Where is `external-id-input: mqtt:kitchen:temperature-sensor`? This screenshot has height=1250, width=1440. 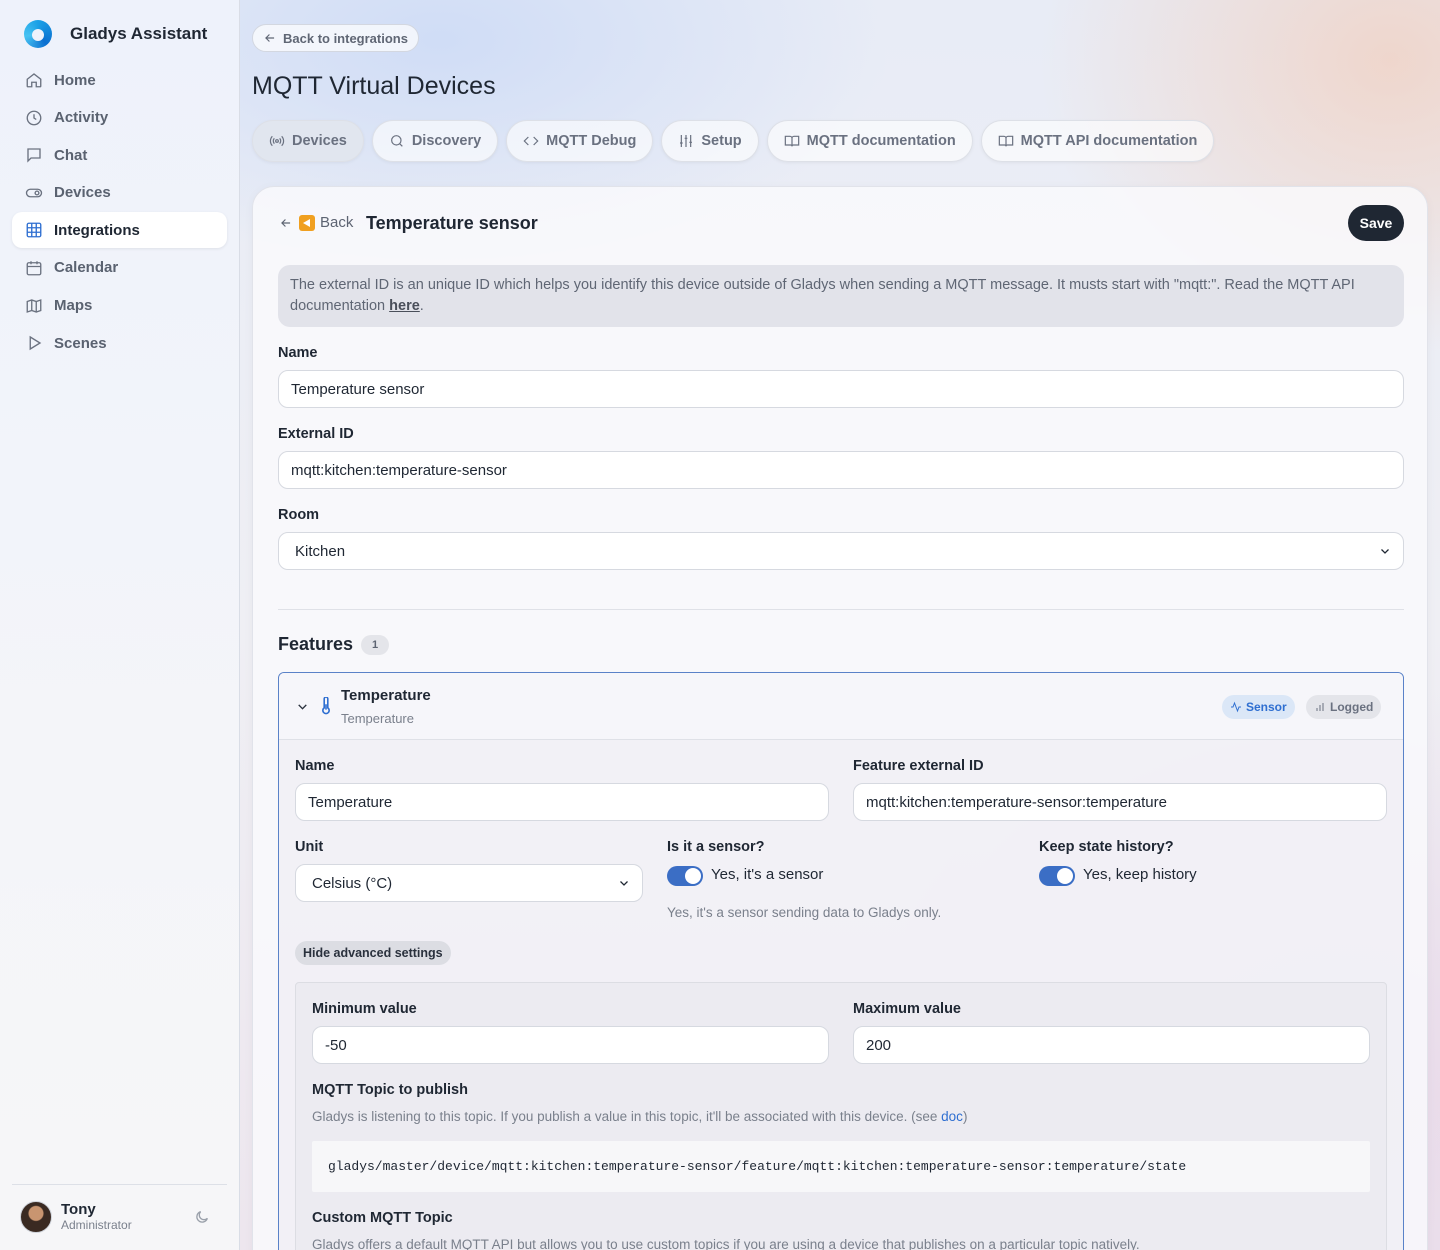 external-id-input: mqtt:kitchen:temperature-sensor is located at coordinates (841, 470).